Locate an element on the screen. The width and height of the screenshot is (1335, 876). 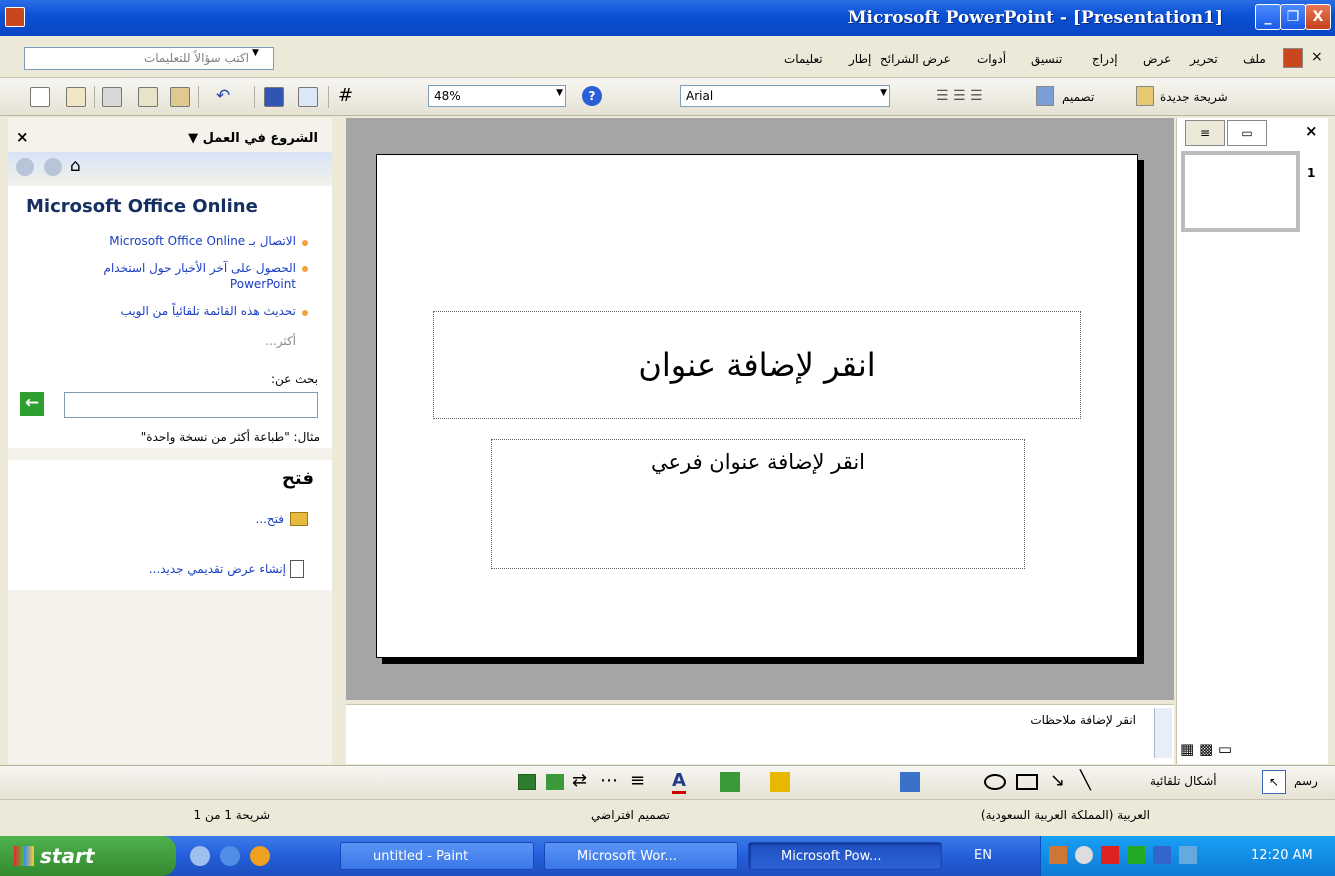
search-input is located at coordinates (191, 405).